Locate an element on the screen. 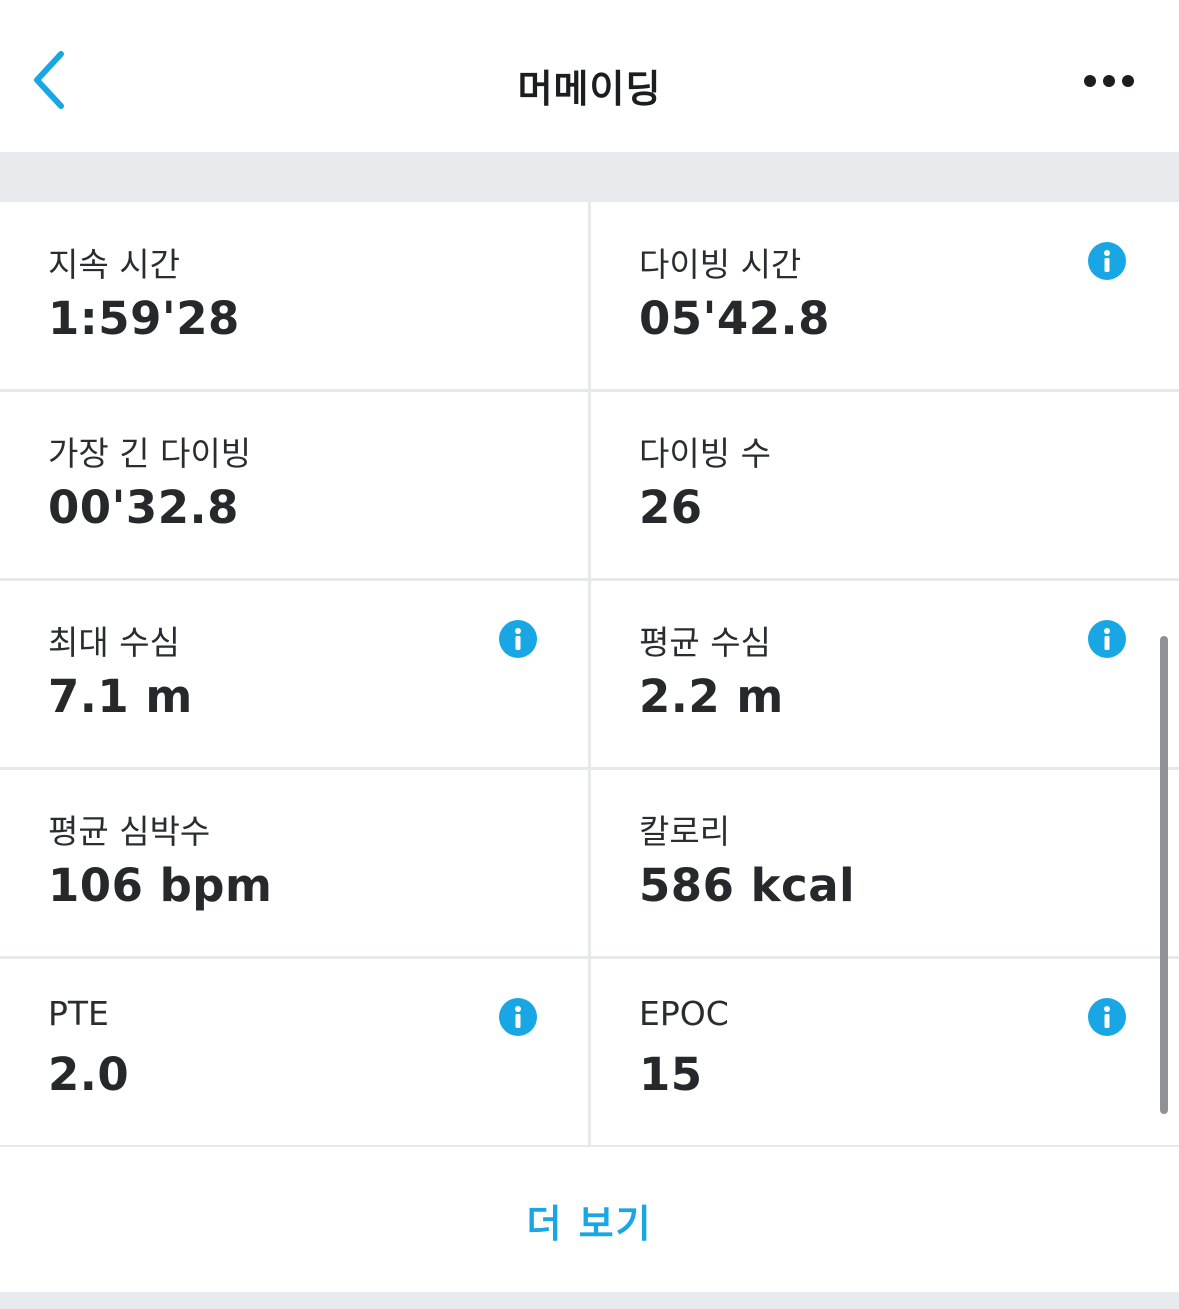 The width and height of the screenshot is (1179, 1309). more-horizontal-icon is located at coordinates (1109, 81).